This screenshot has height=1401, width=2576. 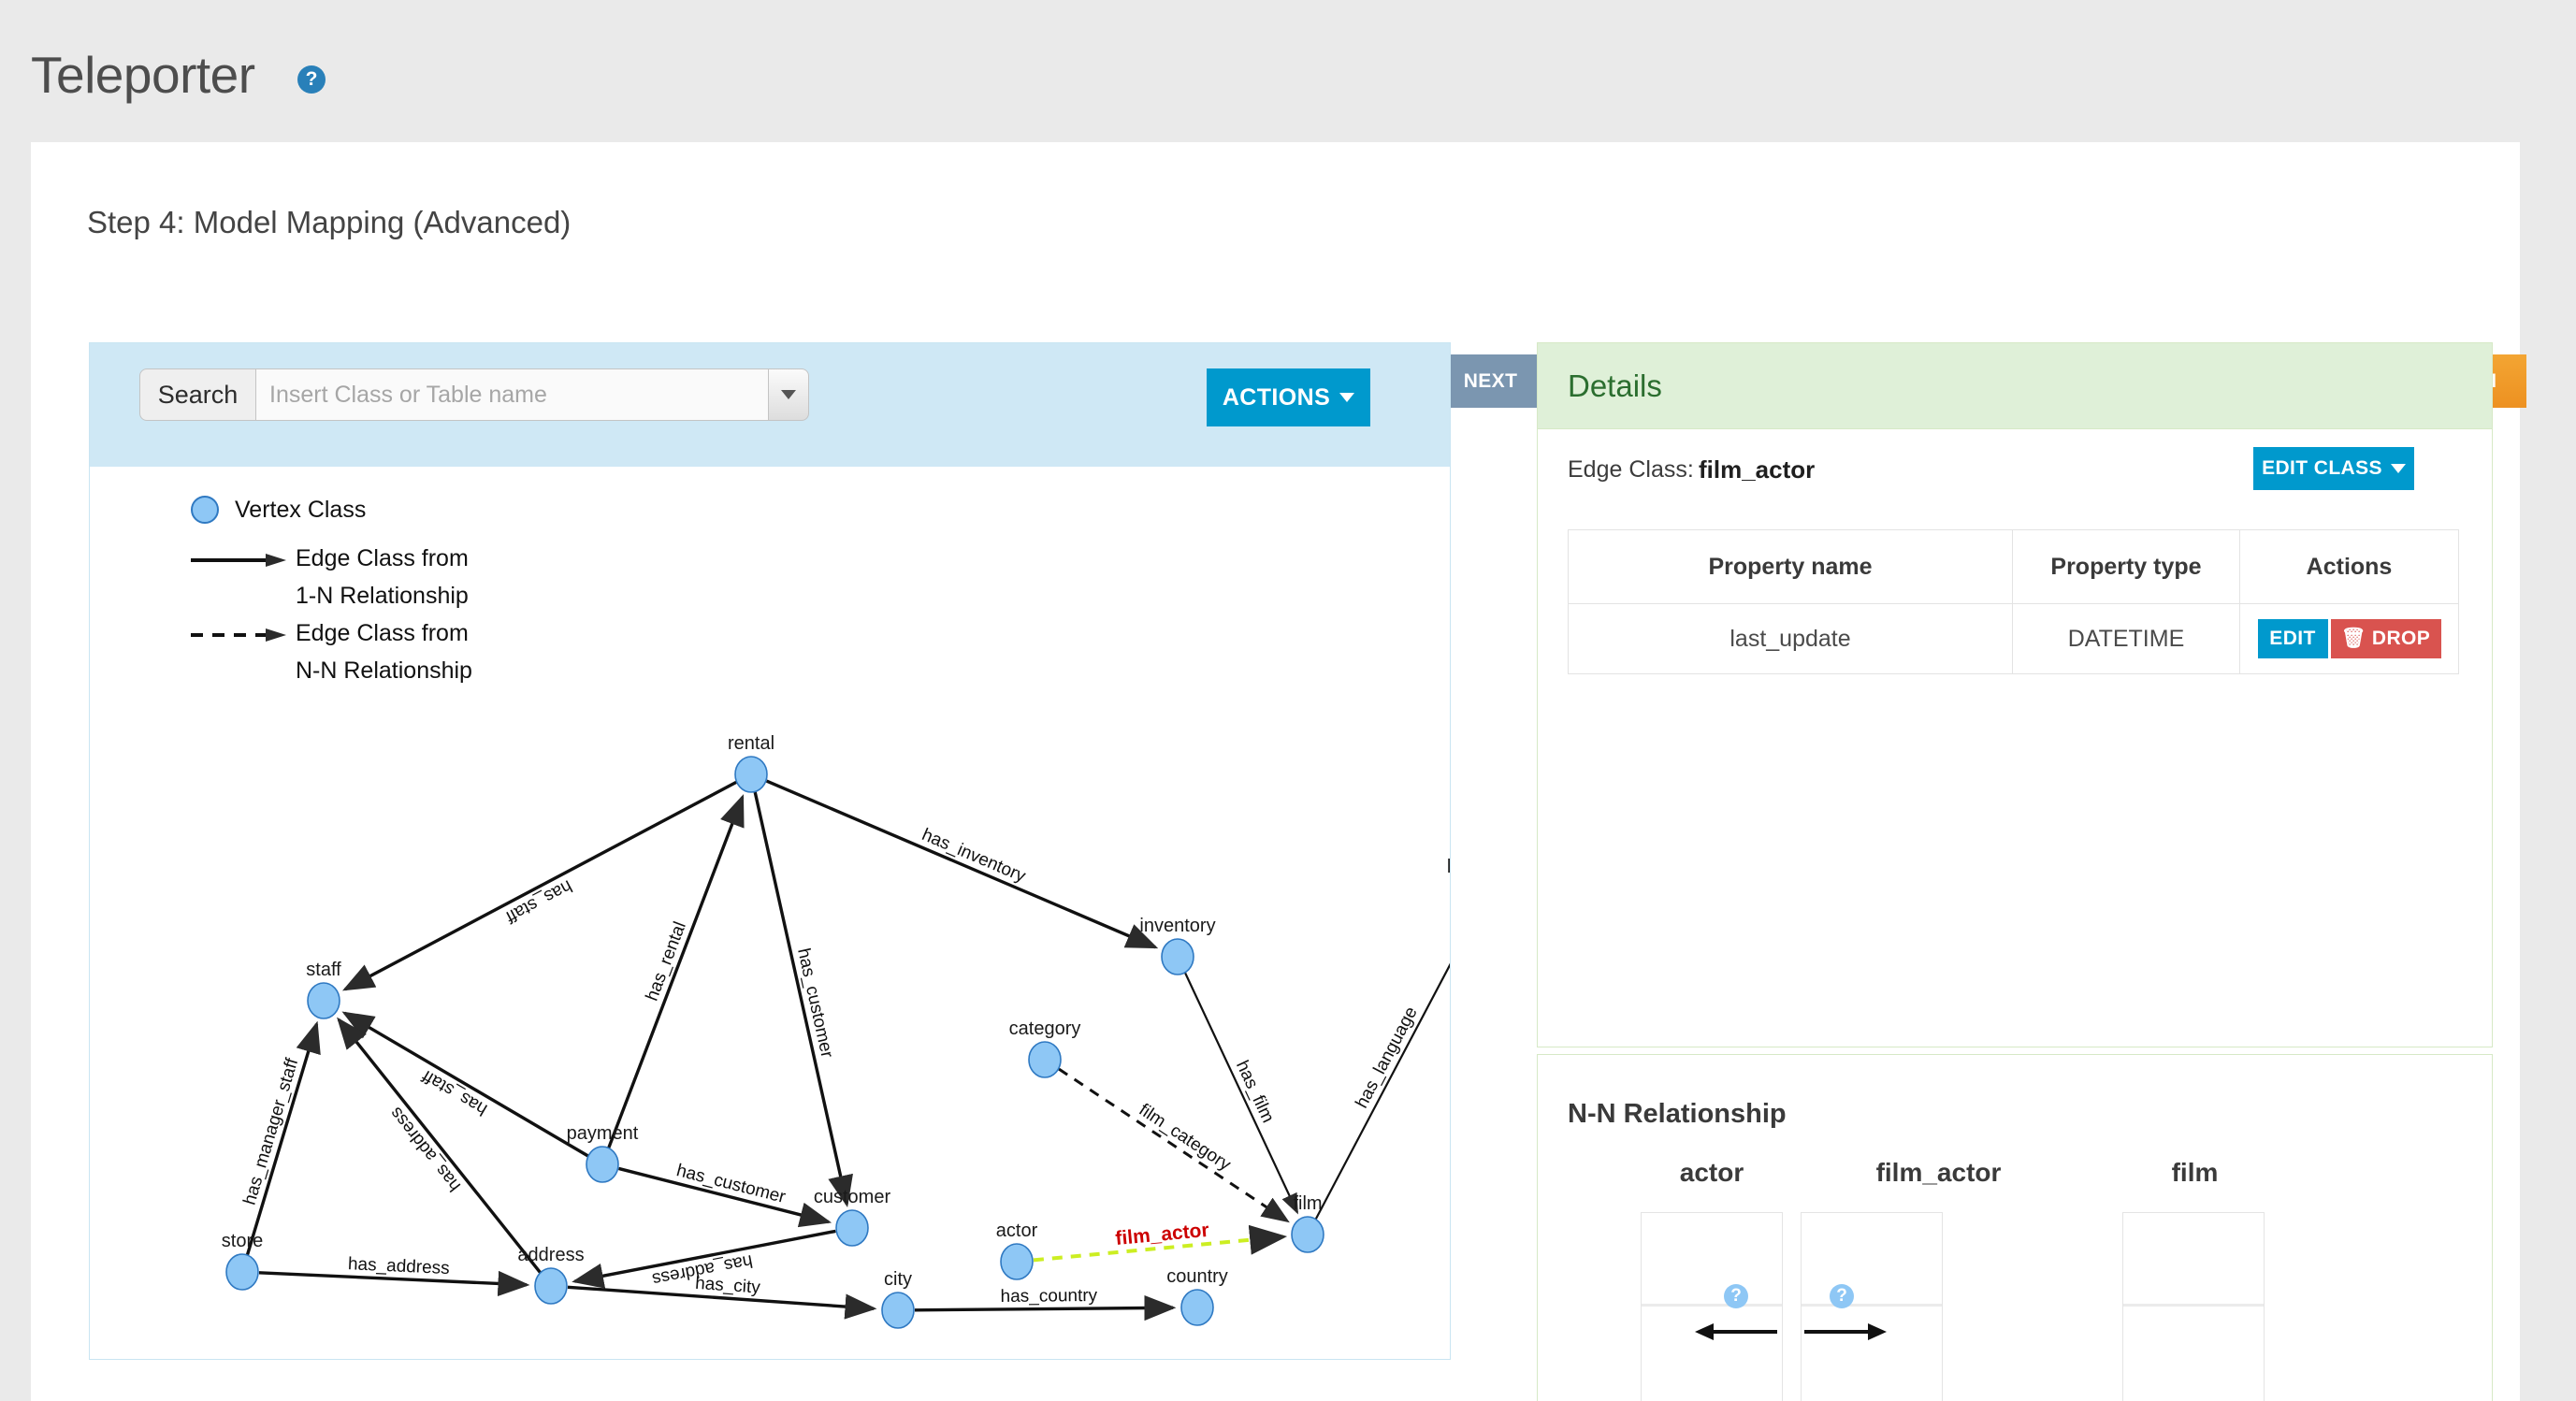 I want to click on details-header: Details, so click(x=2015, y=386).